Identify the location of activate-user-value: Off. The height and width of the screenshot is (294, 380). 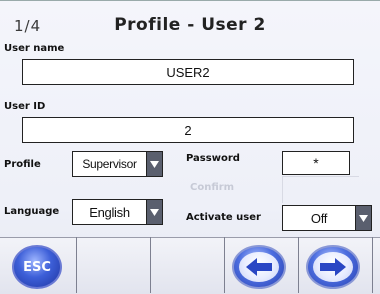
(319, 218).